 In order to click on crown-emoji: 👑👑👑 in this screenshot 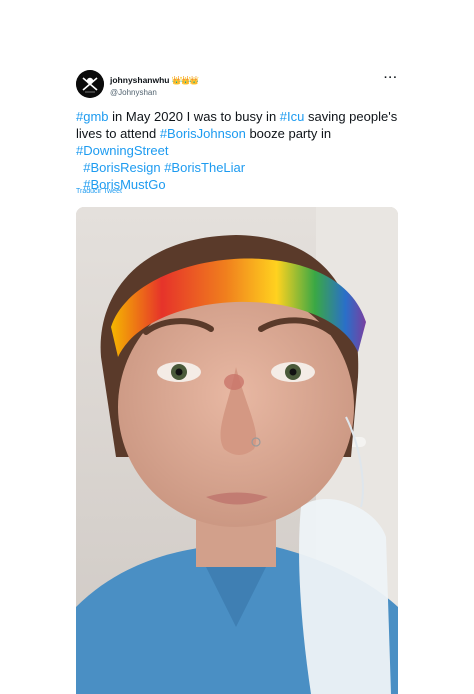, I will do `click(185, 80)`.